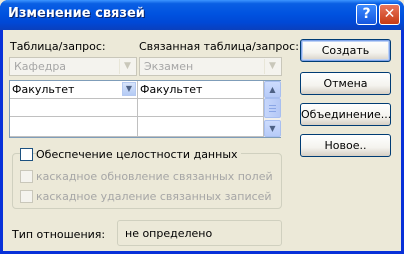  I want to click on relationship-type-value: не определено, so click(169, 233).